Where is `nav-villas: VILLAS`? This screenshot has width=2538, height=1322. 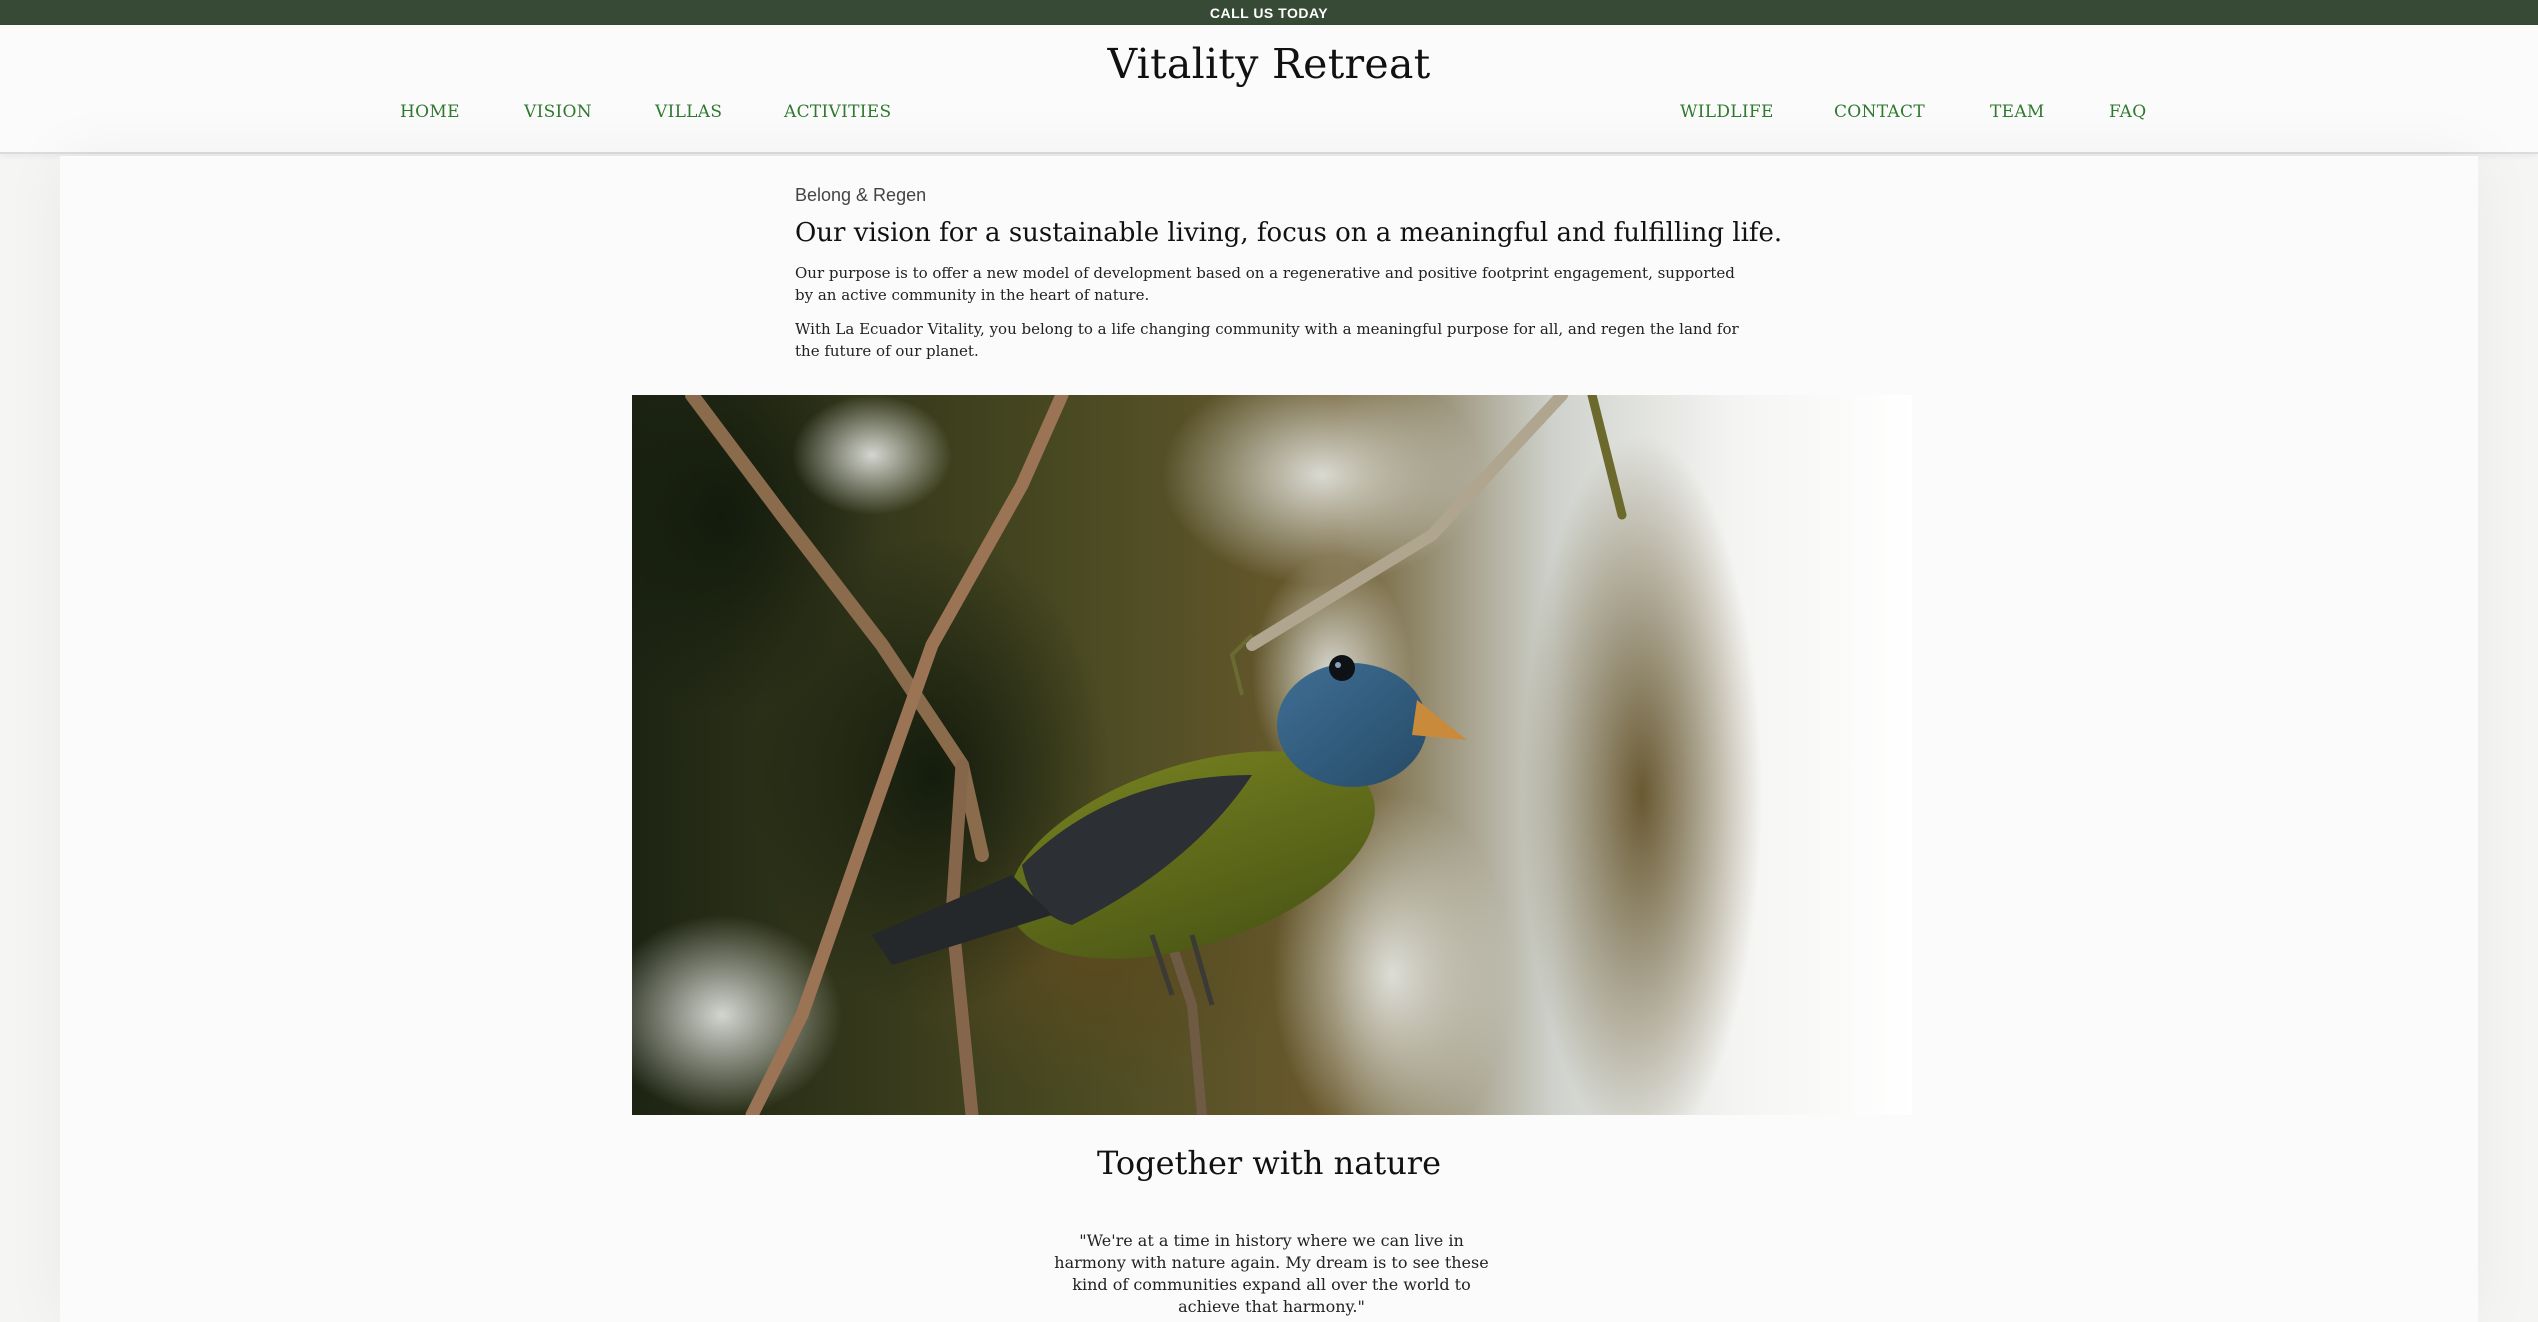
nav-villas: VILLAS is located at coordinates (688, 112).